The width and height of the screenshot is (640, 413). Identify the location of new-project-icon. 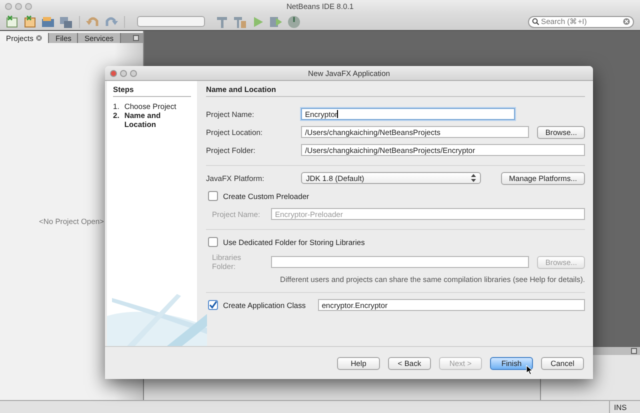
(12, 21).